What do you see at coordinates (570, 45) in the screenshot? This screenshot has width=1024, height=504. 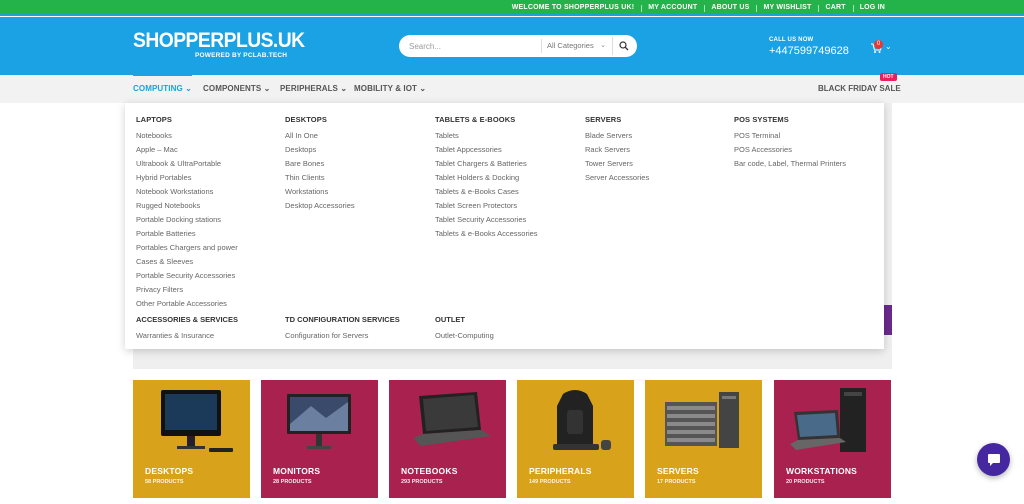 I see `category-select-value: All Categories` at bounding box center [570, 45].